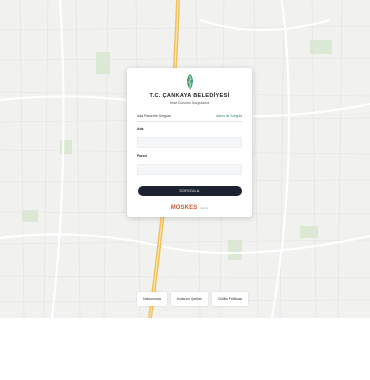 The height and width of the screenshot is (380, 370). Describe the element at coordinates (189, 299) in the screenshot. I see `footer-link-terms: Kullanım Şartları` at that location.